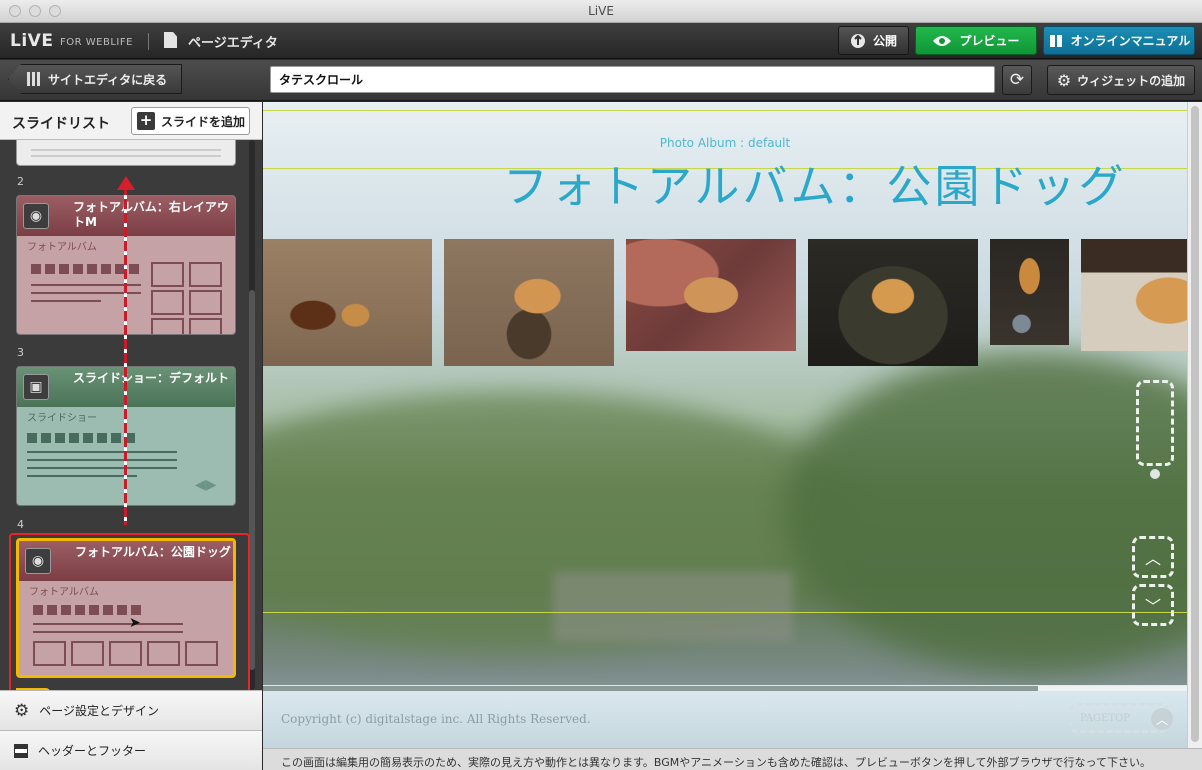 This screenshot has height=770, width=1202. I want to click on slide-card-title: フォトアルバム：公園ドッグ, so click(153, 552).